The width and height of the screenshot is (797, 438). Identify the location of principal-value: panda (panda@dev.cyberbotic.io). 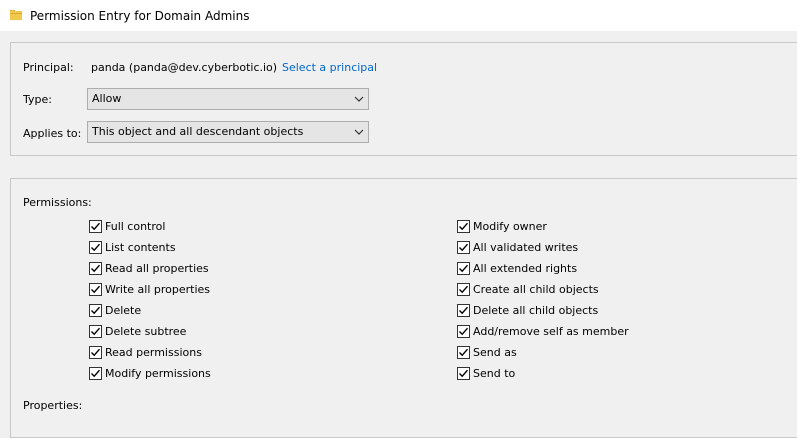
(184, 67).